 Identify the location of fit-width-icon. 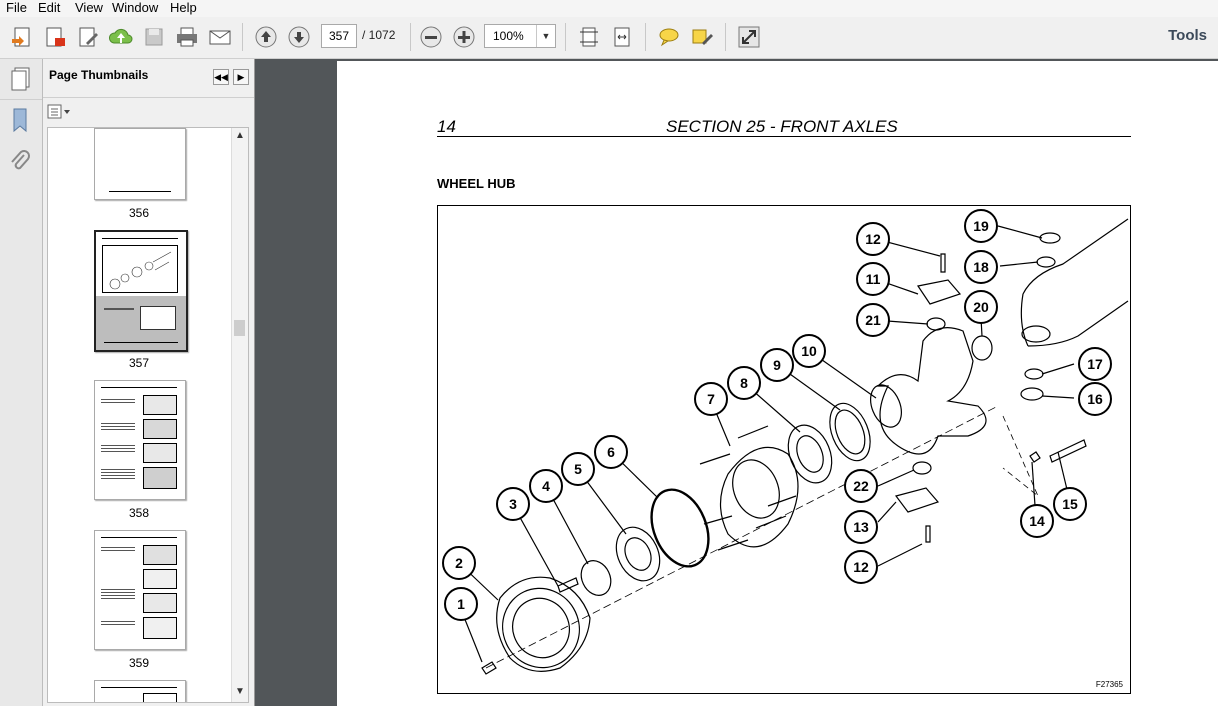
(622, 37).